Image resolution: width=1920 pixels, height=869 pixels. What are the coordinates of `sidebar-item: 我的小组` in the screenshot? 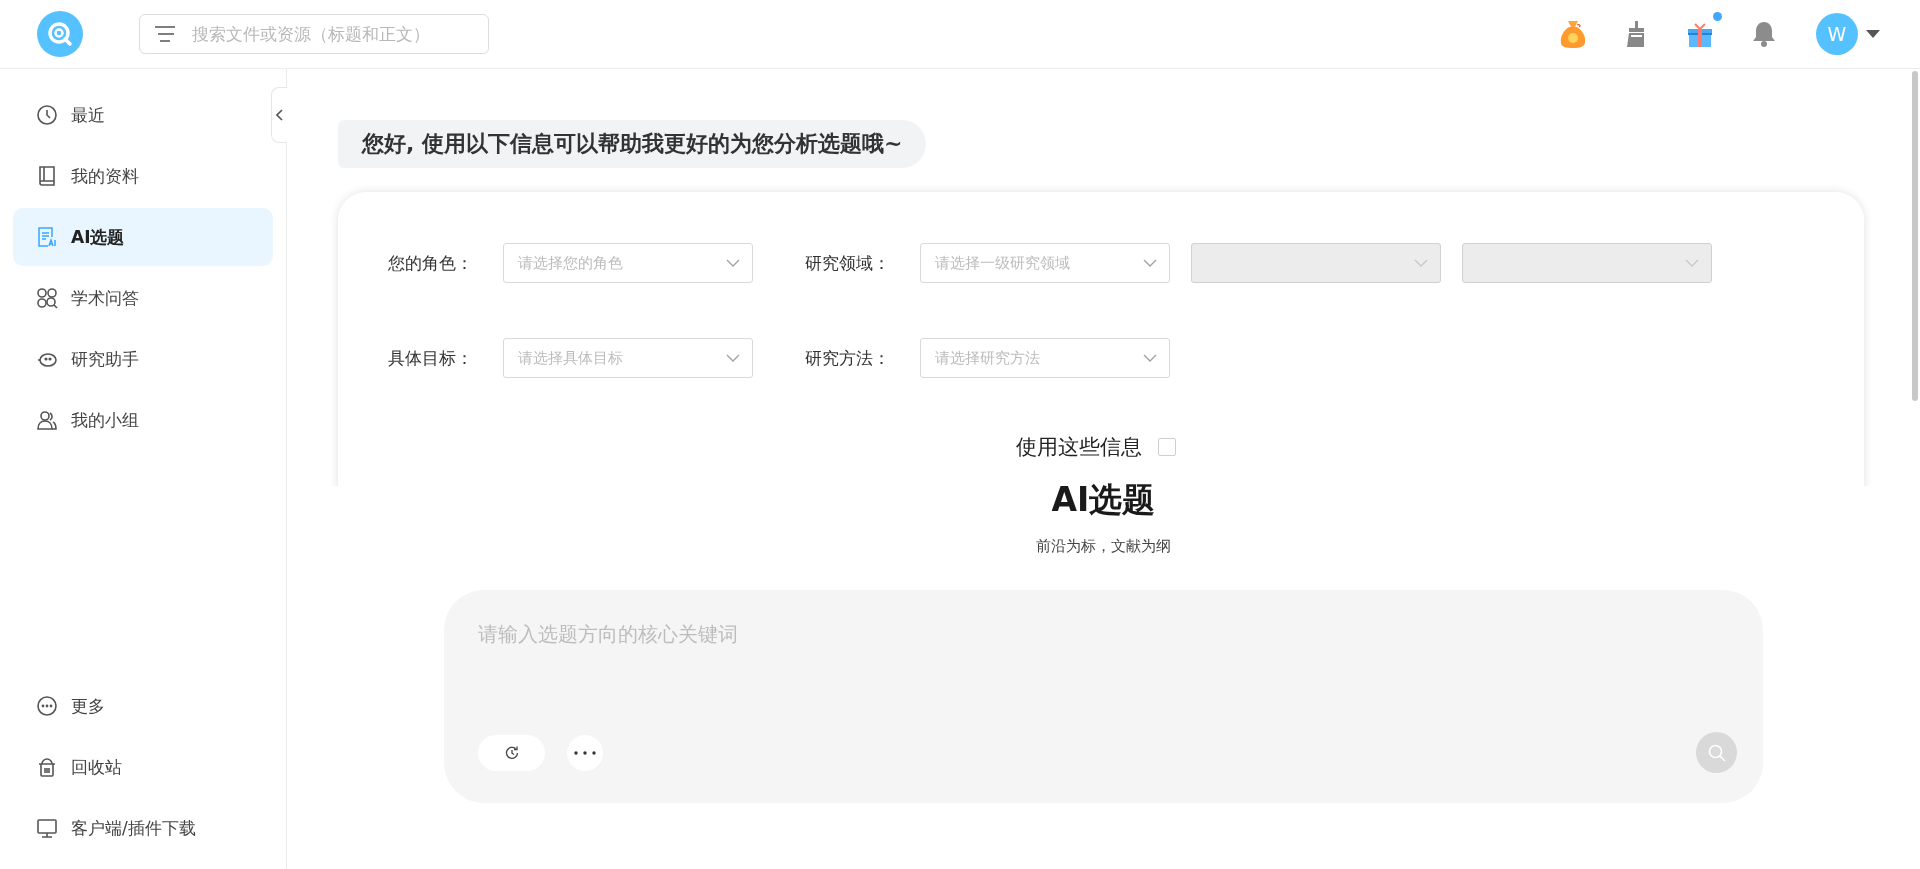 It's located at (143, 420).